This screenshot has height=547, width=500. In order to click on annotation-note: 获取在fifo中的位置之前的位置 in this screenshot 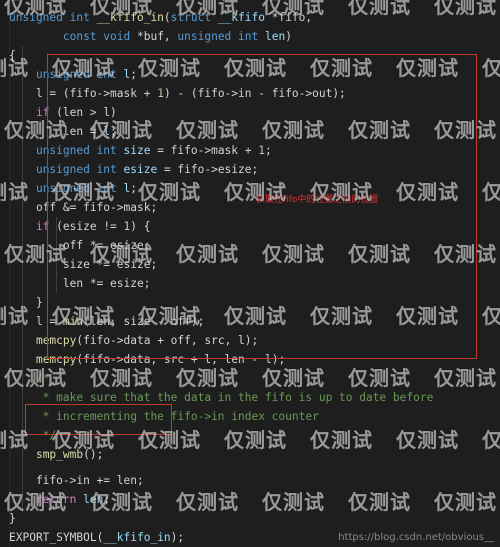, I will do `click(317, 200)`.